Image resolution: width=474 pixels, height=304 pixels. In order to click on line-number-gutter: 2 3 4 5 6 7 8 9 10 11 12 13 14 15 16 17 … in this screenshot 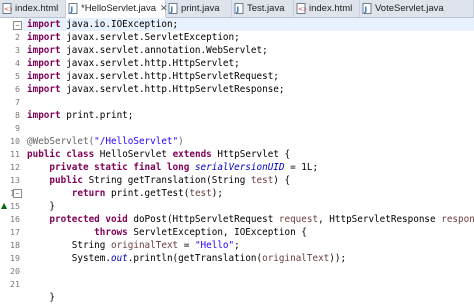, I will do `click(11, 151)`.